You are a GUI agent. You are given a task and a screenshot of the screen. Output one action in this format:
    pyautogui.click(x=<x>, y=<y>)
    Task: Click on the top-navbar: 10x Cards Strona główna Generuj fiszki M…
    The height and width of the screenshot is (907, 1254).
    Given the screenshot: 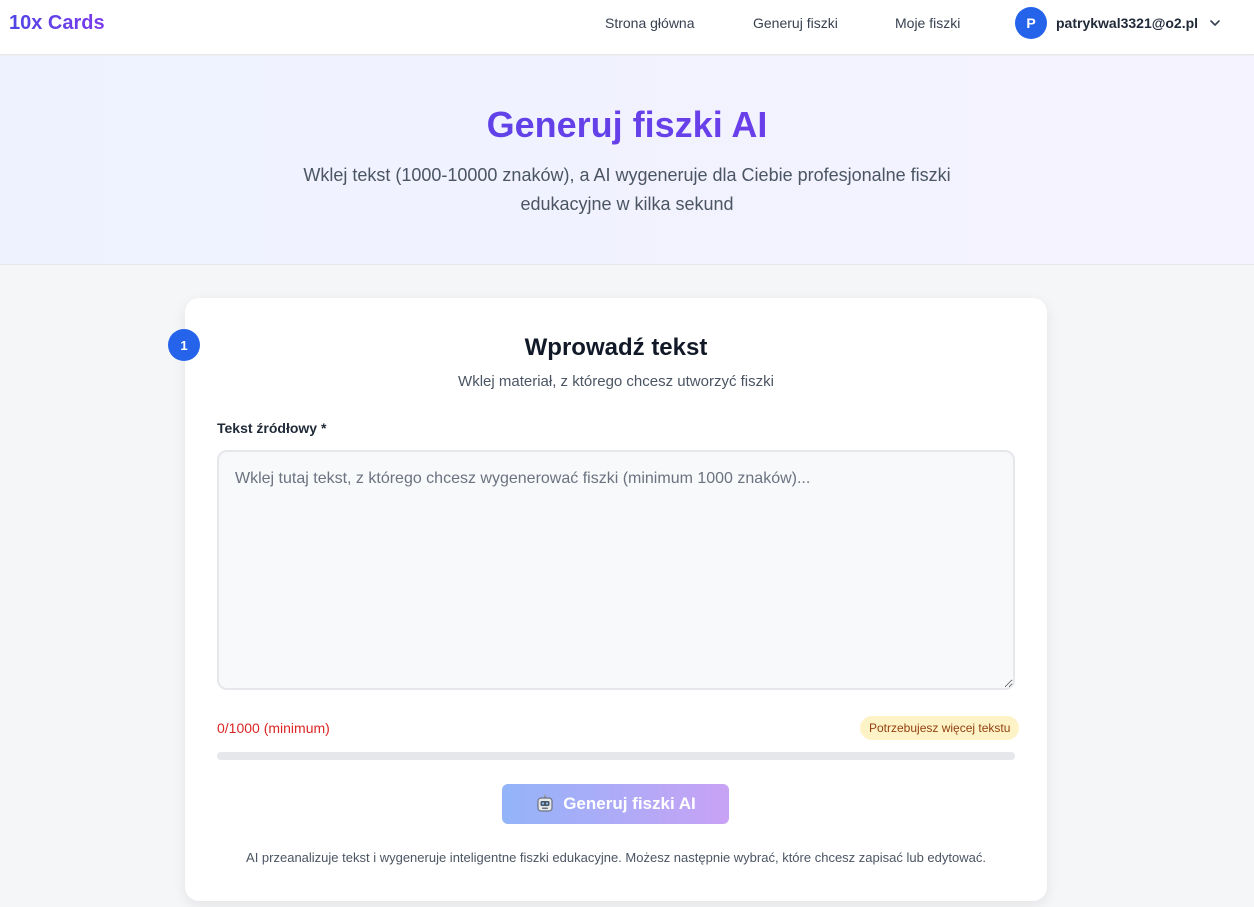 What is the action you would take?
    pyautogui.click(x=627, y=27)
    